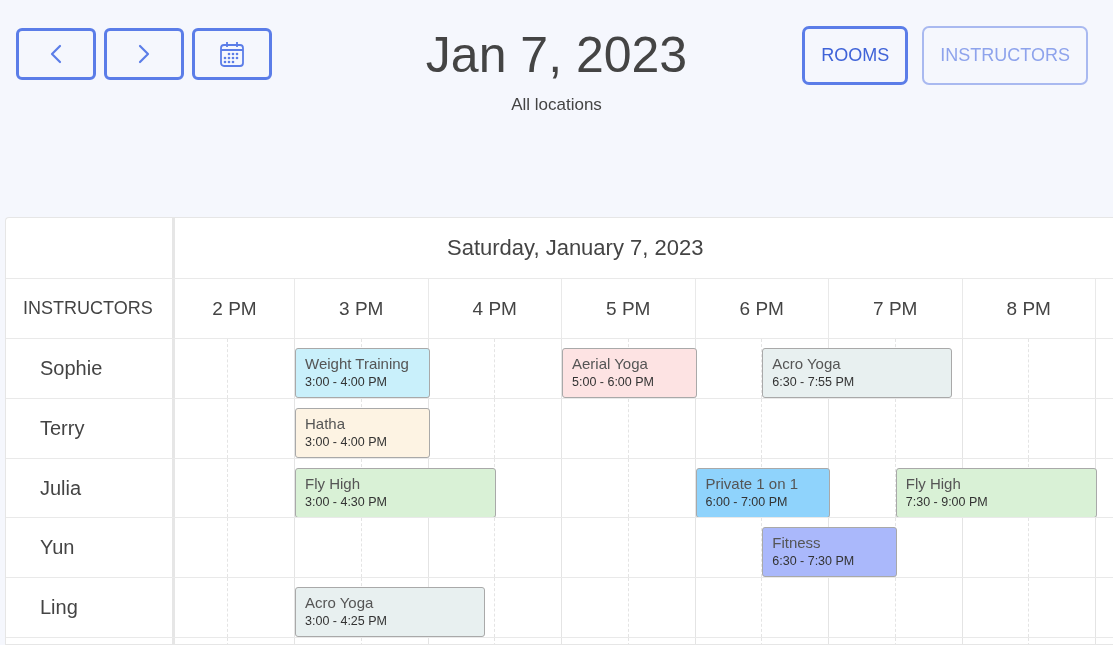  Describe the element at coordinates (326, 423) in the screenshot. I see `event-title: Hatha` at that location.